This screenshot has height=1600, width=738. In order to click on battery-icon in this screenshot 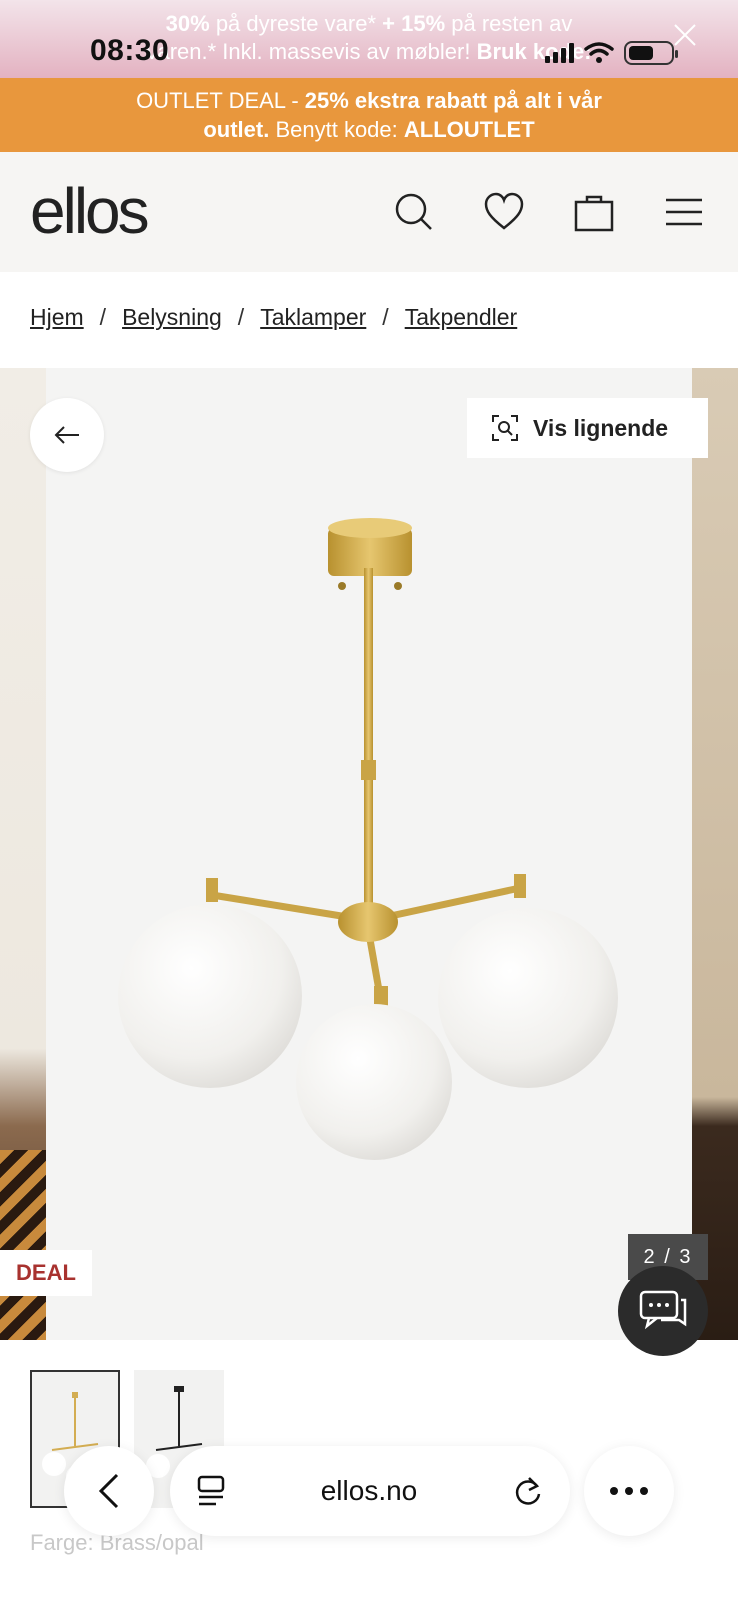, I will do `click(651, 53)`.